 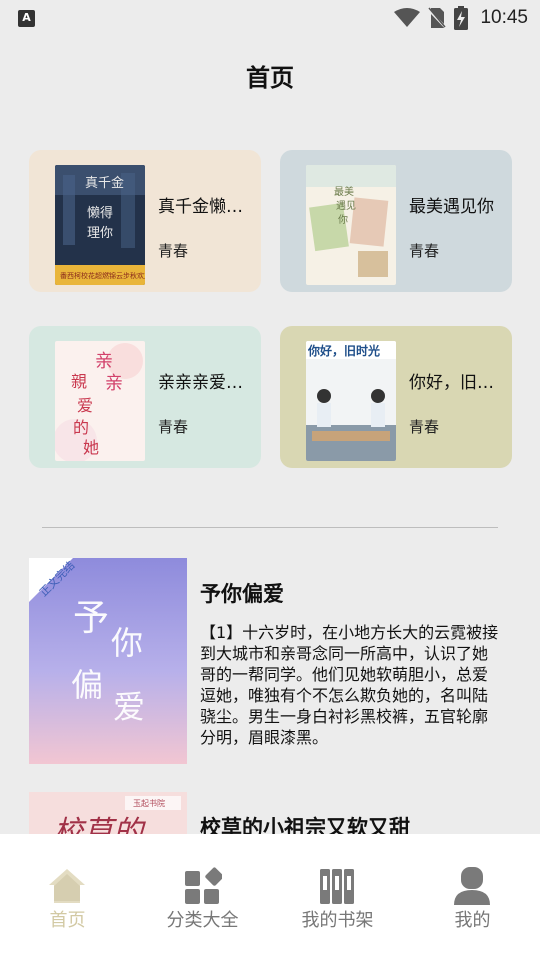 I want to click on book-title: 亲亲亲爱的她, so click(x=206, y=383).